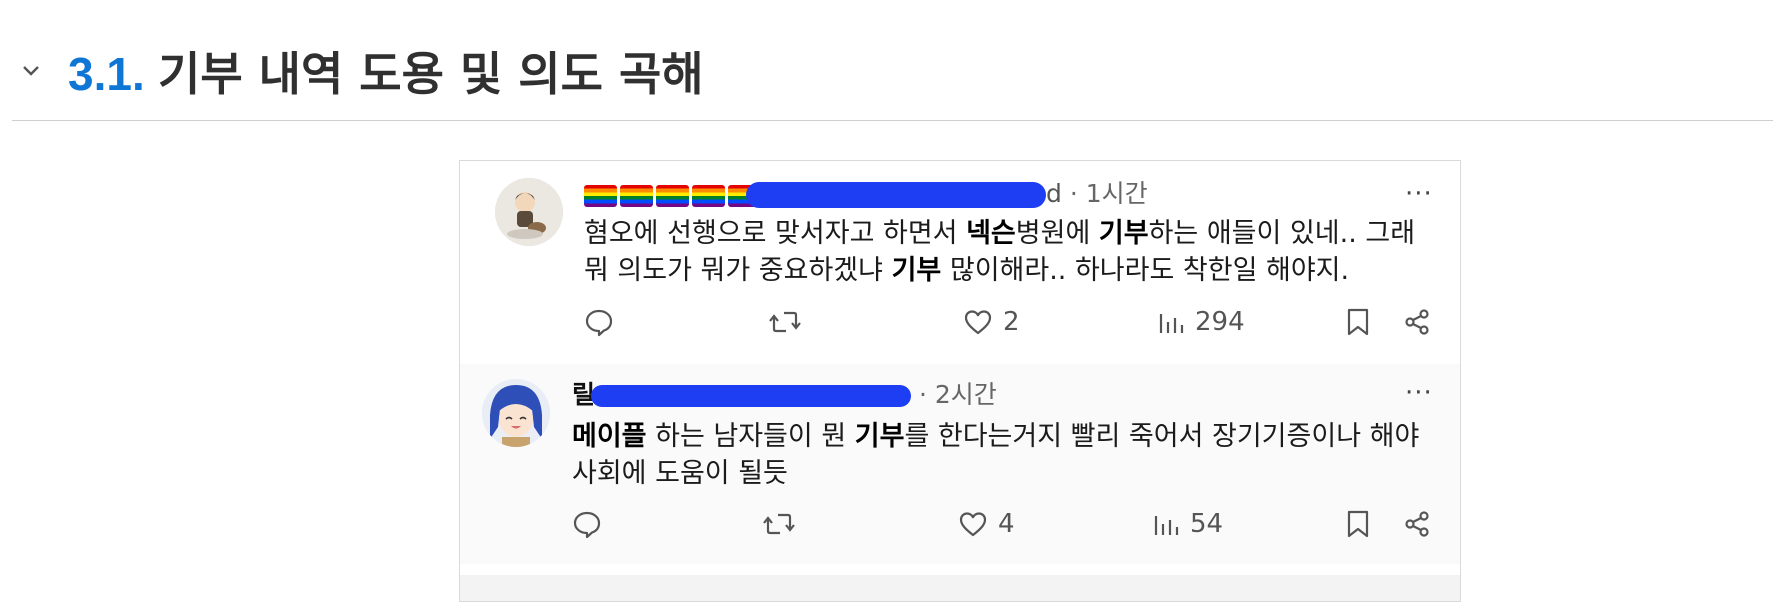  I want to click on like-count: 4, so click(1006, 524).